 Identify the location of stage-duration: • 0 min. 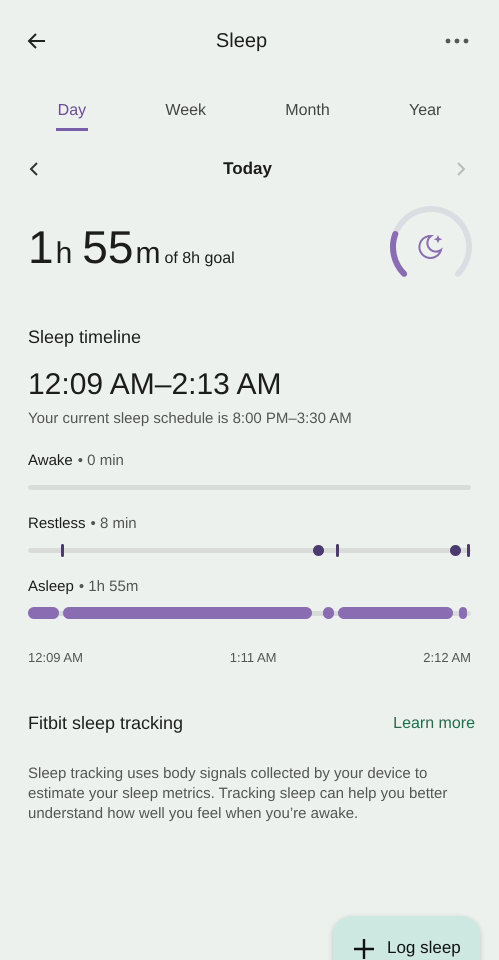
(101, 460).